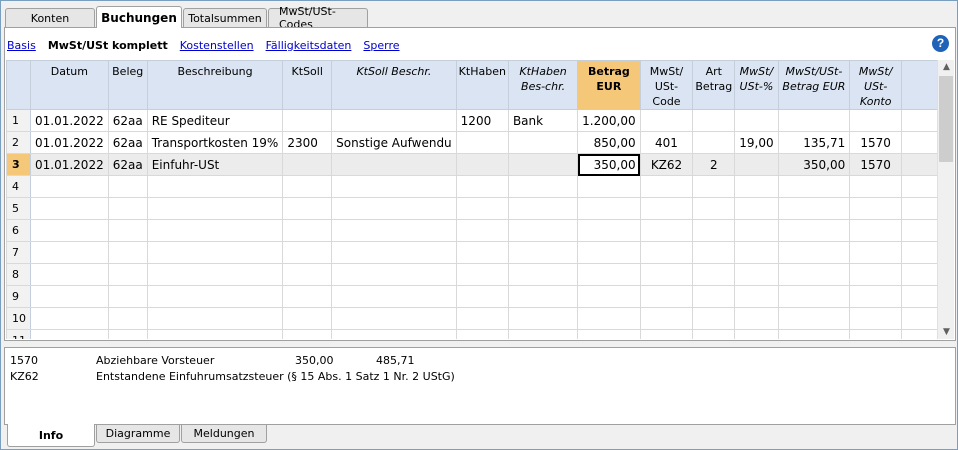 This screenshot has height=450, width=958. Describe the element at coordinates (472, 252) in the screenshot. I see `table-row: 7` at that location.